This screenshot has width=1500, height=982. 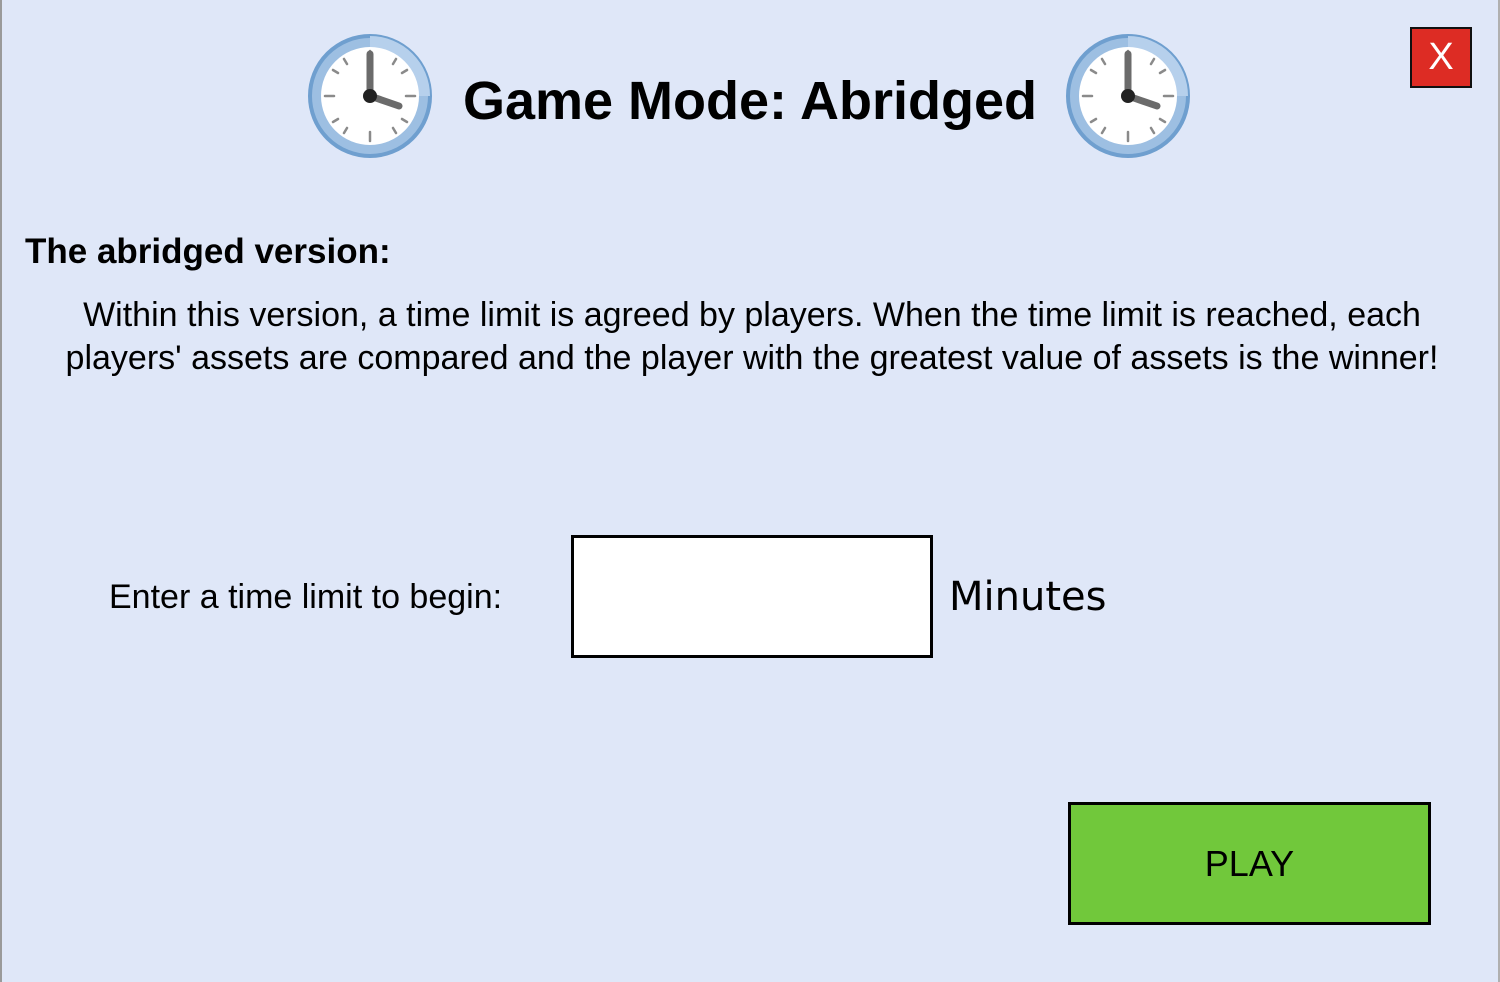 What do you see at coordinates (1028, 597) in the screenshot?
I see `minutes-label: Minutes` at bounding box center [1028, 597].